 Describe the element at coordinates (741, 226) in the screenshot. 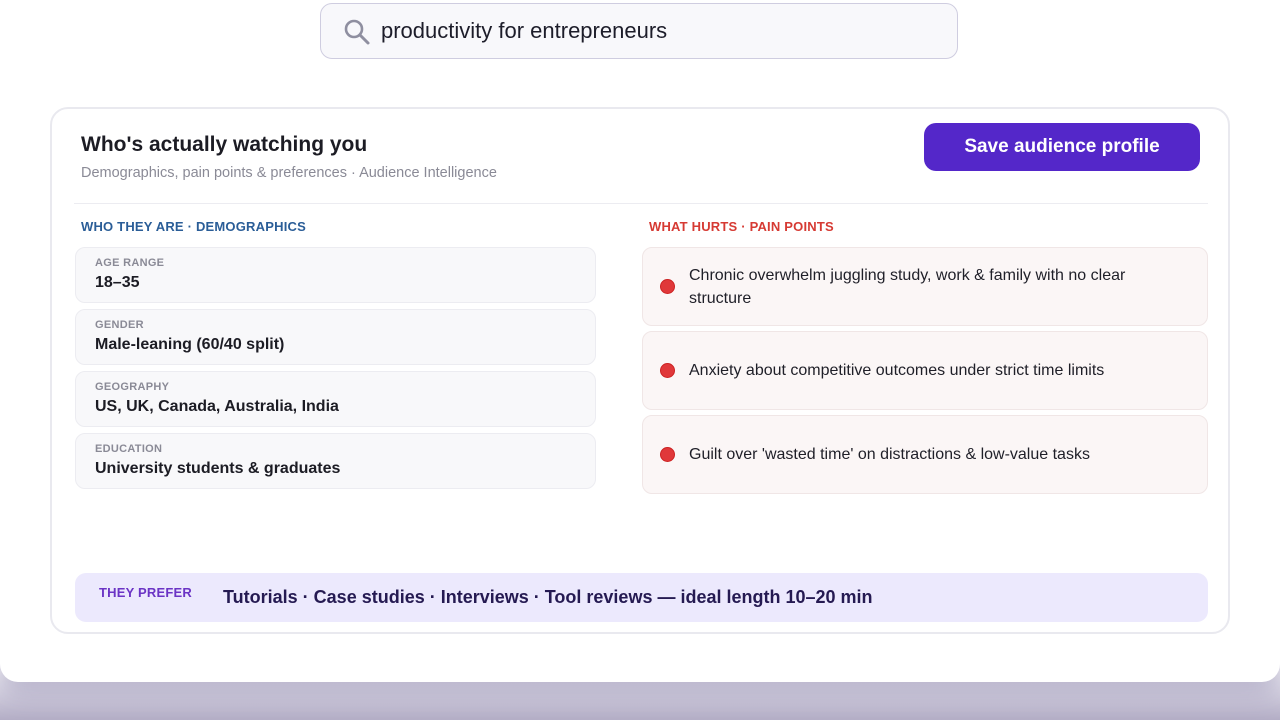

I see `pain-points-heading: WHAT HURTS · PAIN POINTS` at that location.